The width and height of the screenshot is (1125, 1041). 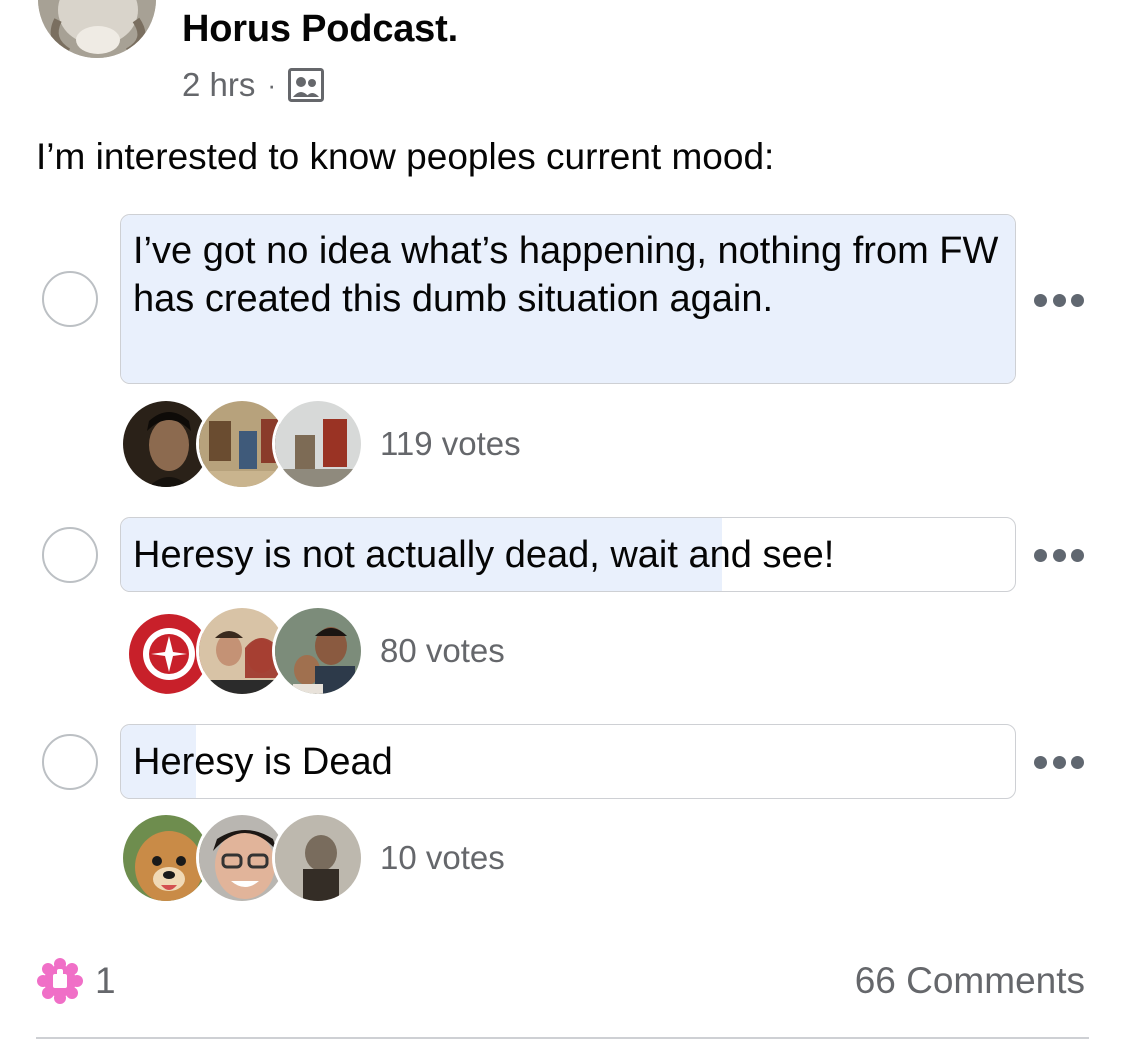 I want to click on group-avatar, so click(x=97, y=29).